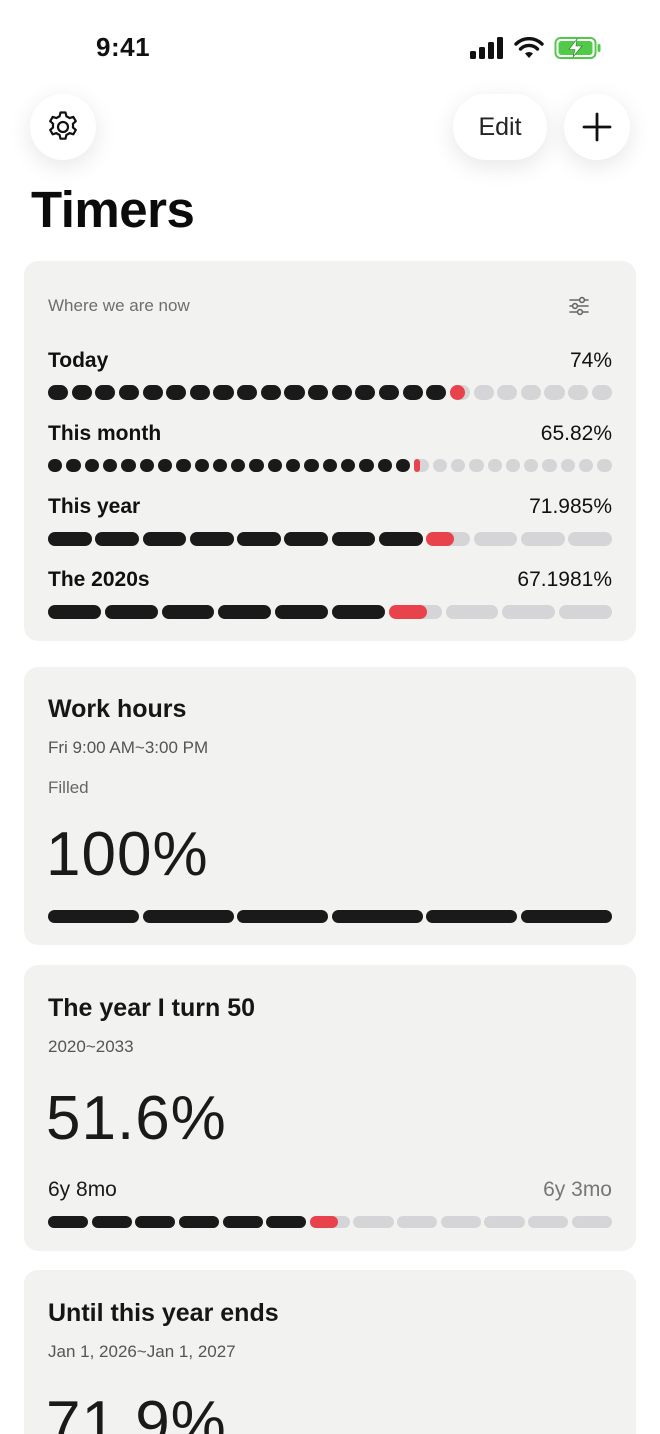 This screenshot has width=660, height=1434. I want to click on add-timer-button, so click(597, 127).